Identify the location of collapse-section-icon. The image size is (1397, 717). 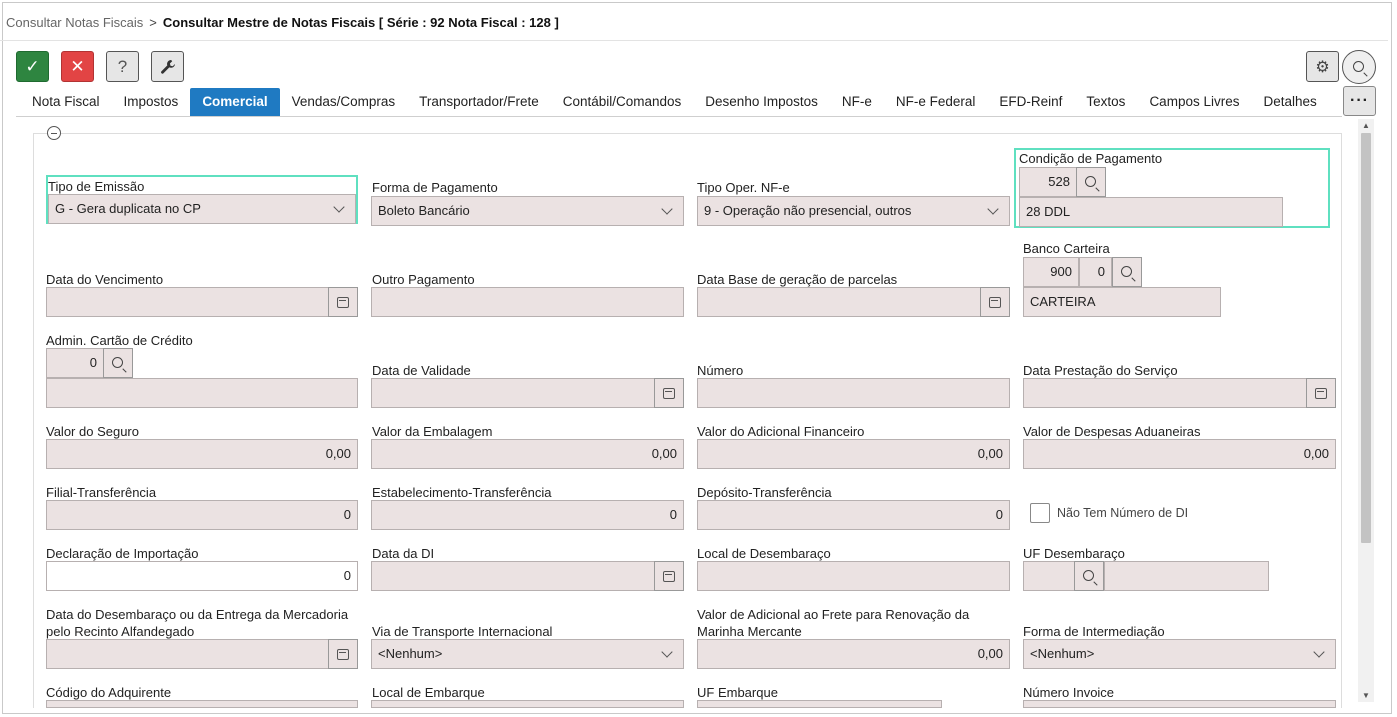
(54, 133).